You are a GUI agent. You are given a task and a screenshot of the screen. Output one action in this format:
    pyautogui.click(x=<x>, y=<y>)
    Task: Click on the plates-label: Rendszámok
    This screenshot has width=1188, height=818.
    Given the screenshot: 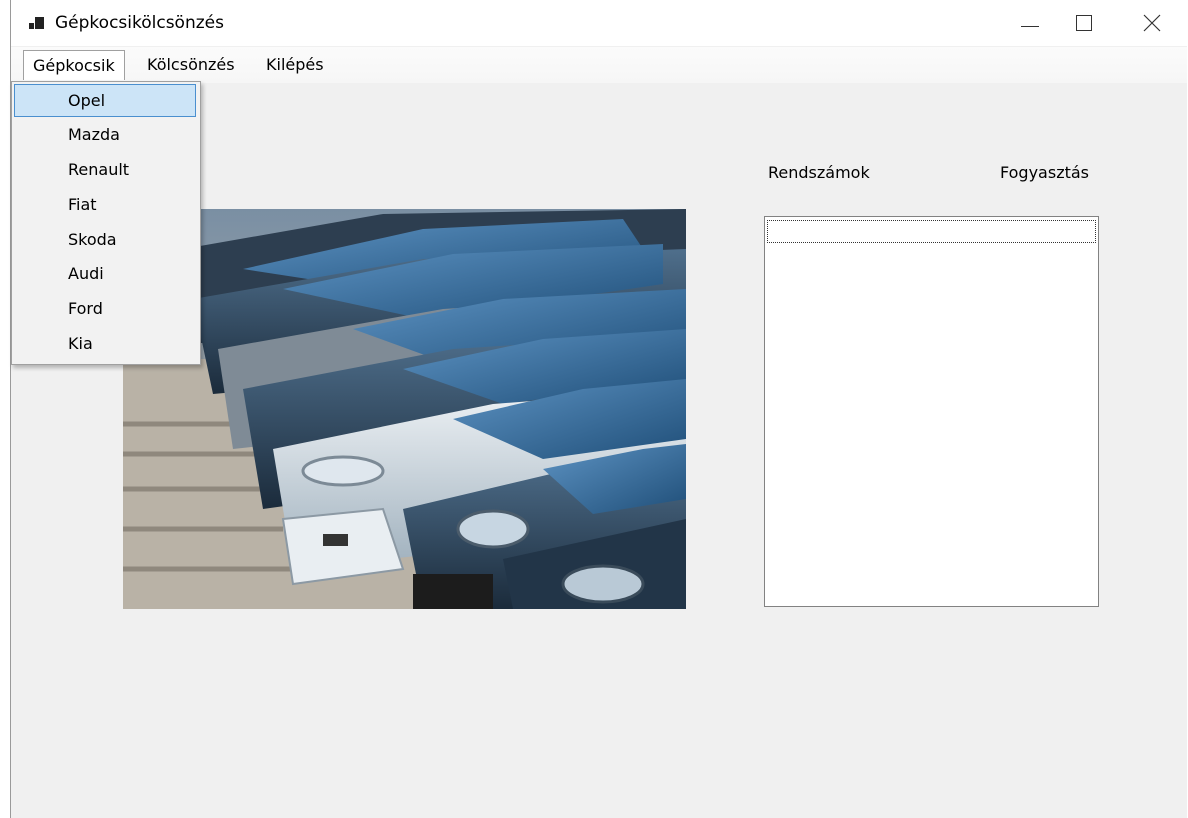 What is the action you would take?
    pyautogui.click(x=819, y=172)
    